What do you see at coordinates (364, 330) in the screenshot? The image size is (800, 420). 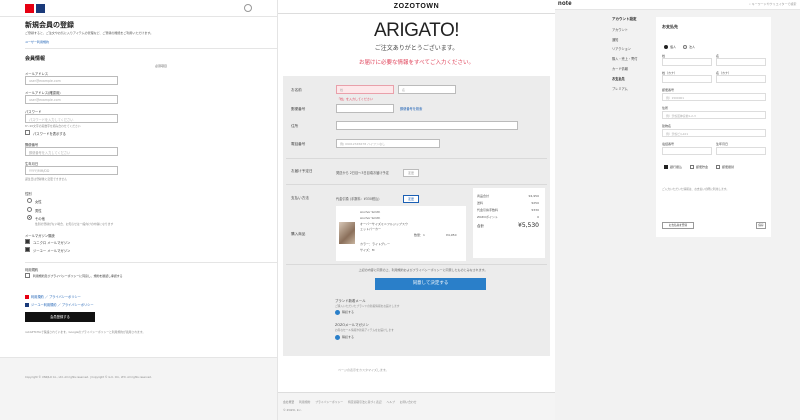 I see `option2-desc: お得なセール情報や新着アイテムをお届けします` at bounding box center [364, 330].